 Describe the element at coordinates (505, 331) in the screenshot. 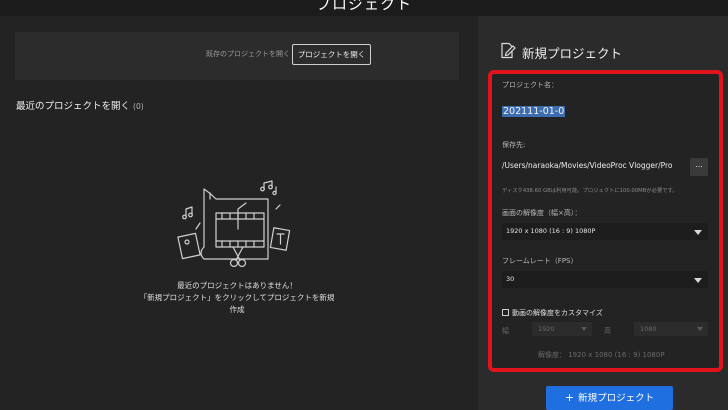

I see `width-label: 幅` at that location.